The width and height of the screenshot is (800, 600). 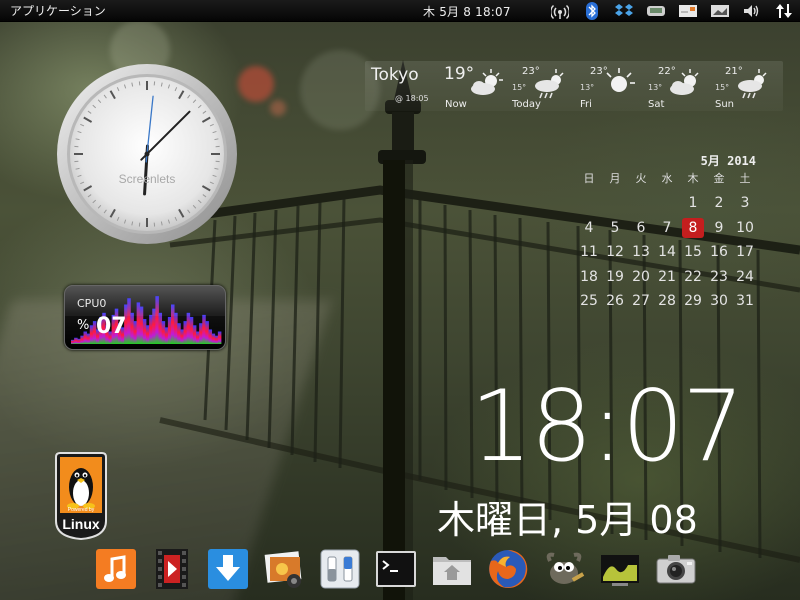 I want to click on dock-item-video, so click(x=172, y=569).